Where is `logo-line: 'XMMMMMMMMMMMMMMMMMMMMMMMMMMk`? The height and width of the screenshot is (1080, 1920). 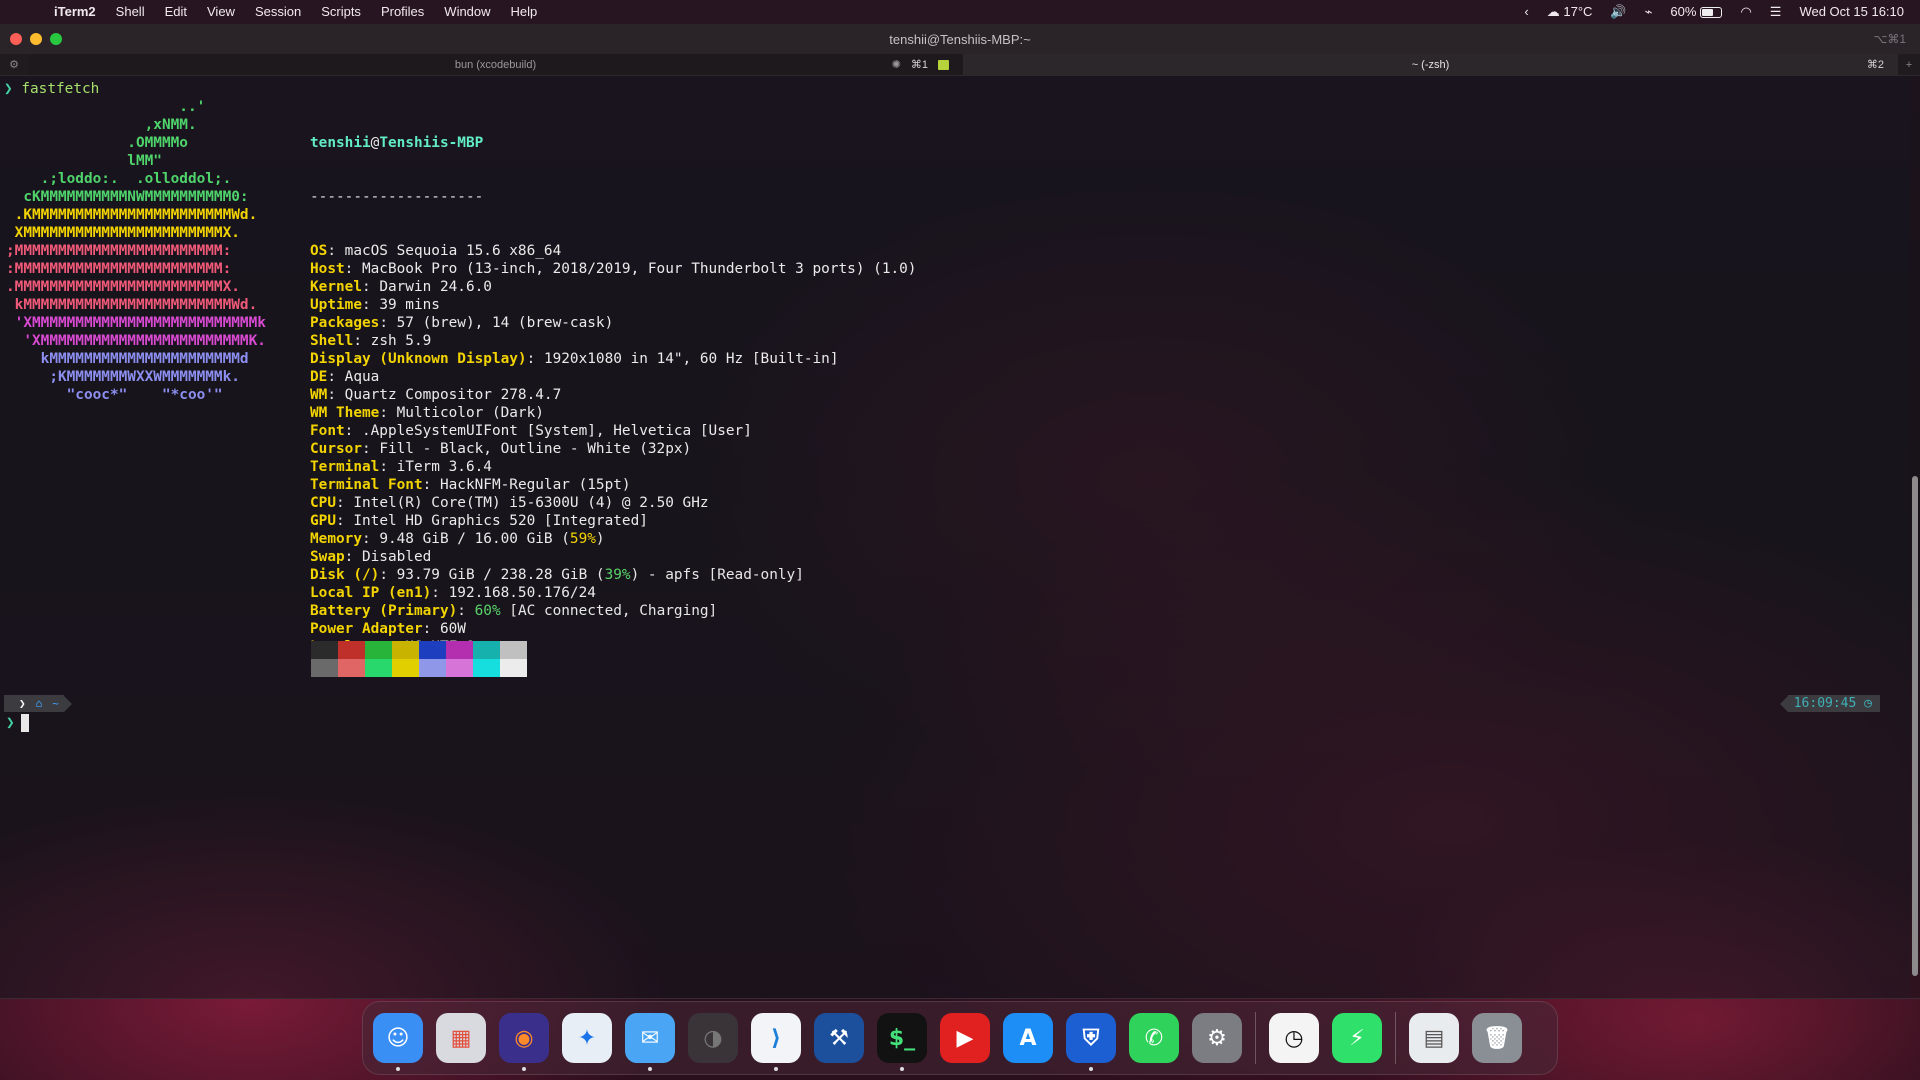
logo-line: 'XMMMMMMMMMMMMMMMMMMMMMMMMMMk is located at coordinates (136, 323).